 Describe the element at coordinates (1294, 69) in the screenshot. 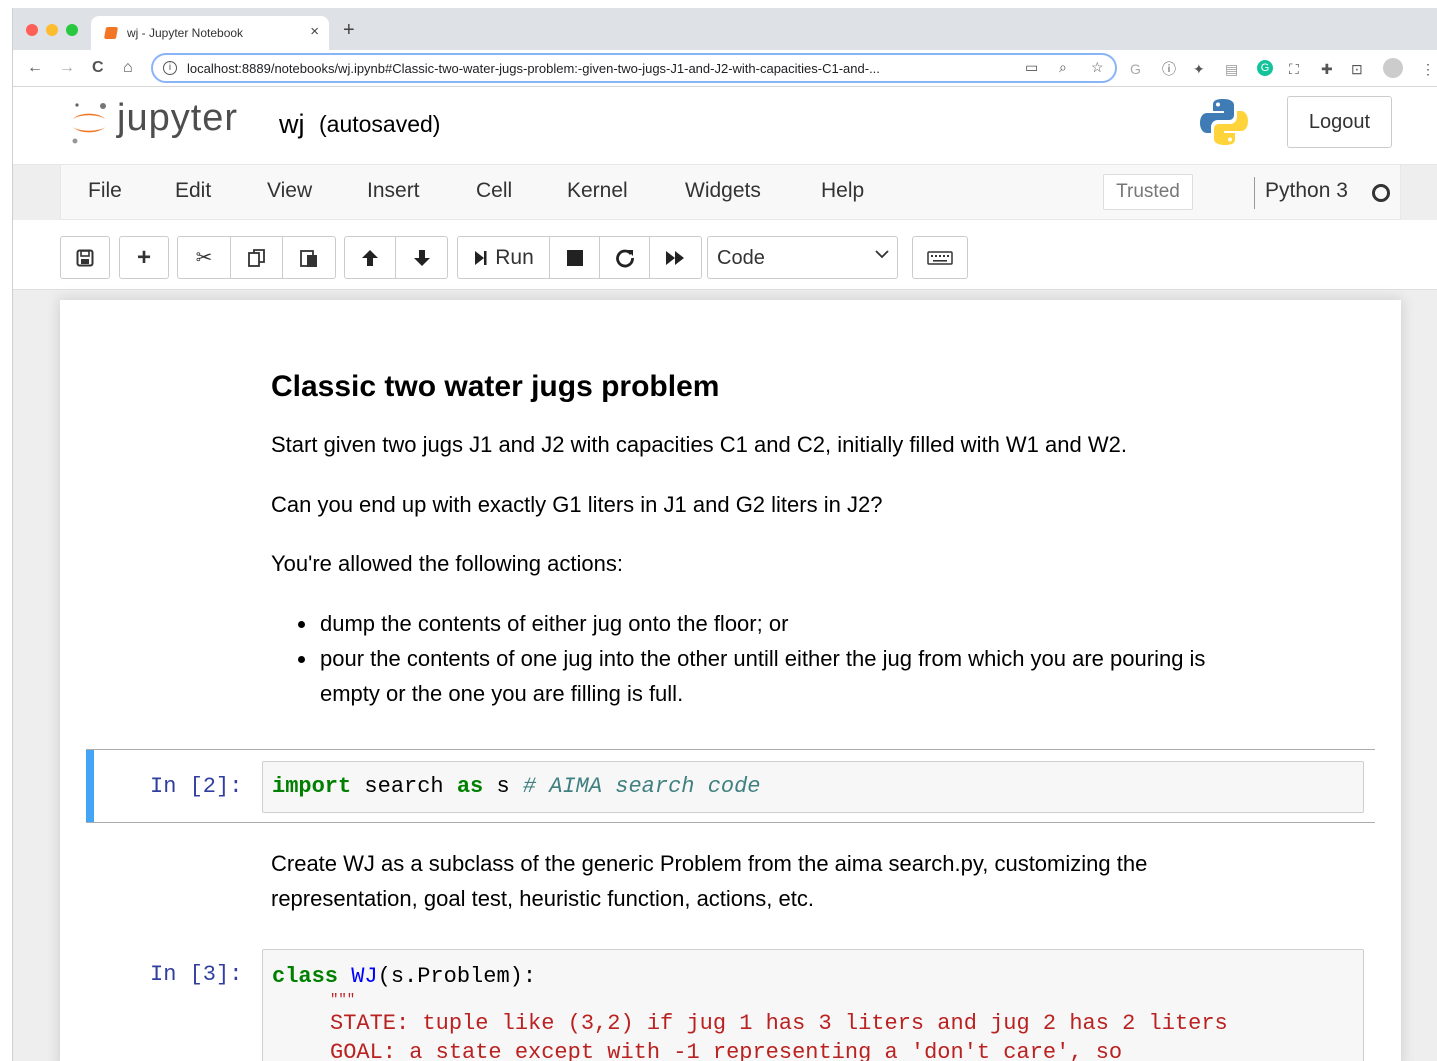

I see `screenshot-icon: ⛶` at that location.